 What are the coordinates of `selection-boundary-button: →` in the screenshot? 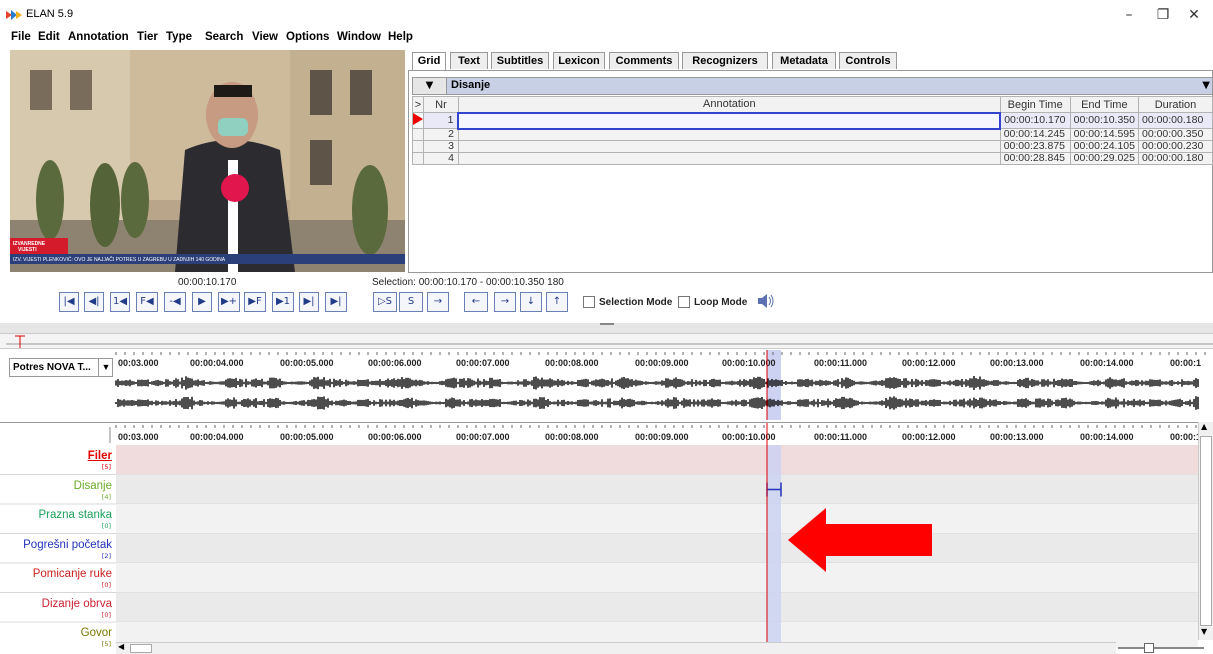 It's located at (438, 302).